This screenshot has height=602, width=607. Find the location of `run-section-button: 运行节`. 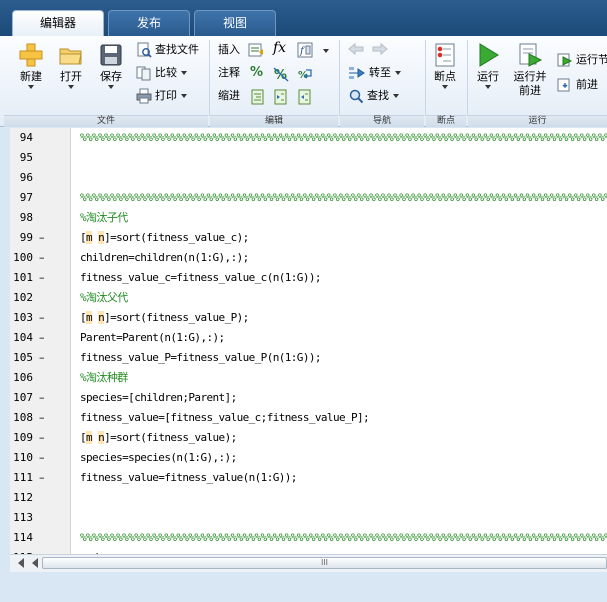

run-section-button: 运行节 is located at coordinates (582, 60).